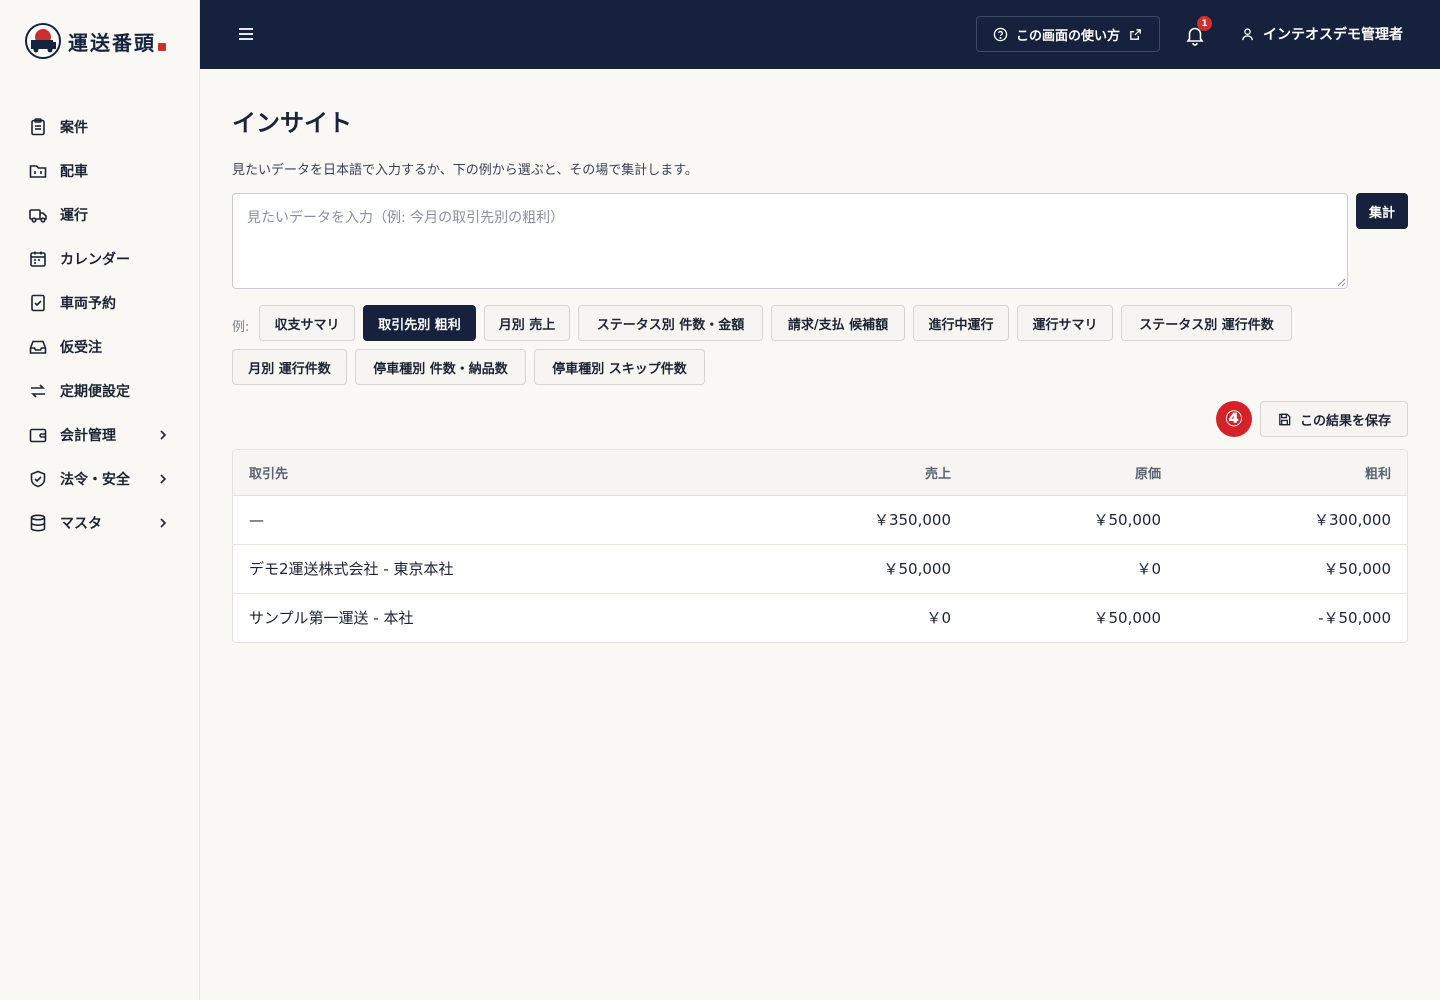 The image size is (1440, 1000). What do you see at coordinates (1135, 34) in the screenshot?
I see `external-link-icon` at bounding box center [1135, 34].